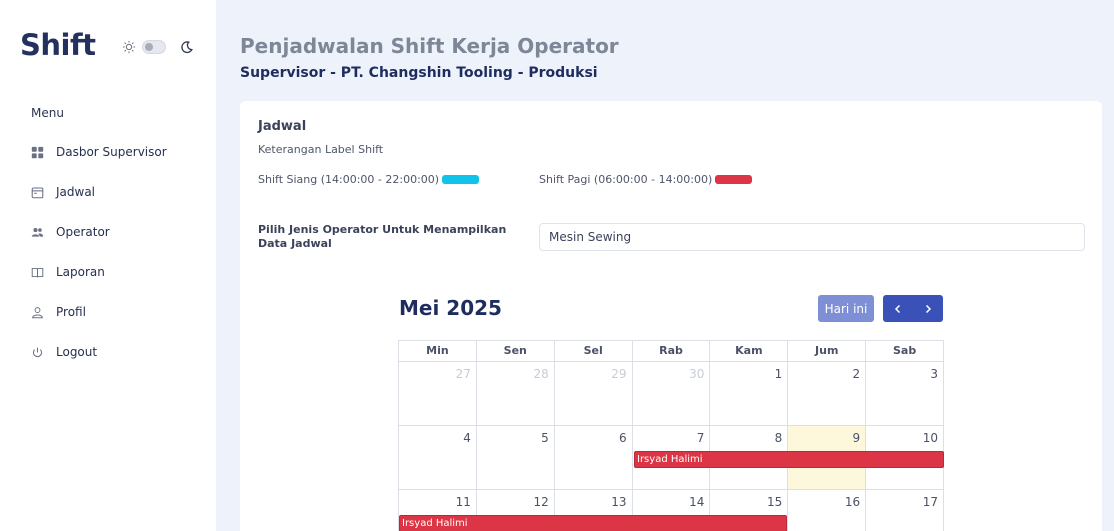 This screenshot has height=531, width=1114. I want to click on dashboard-grid-icon, so click(37, 152).